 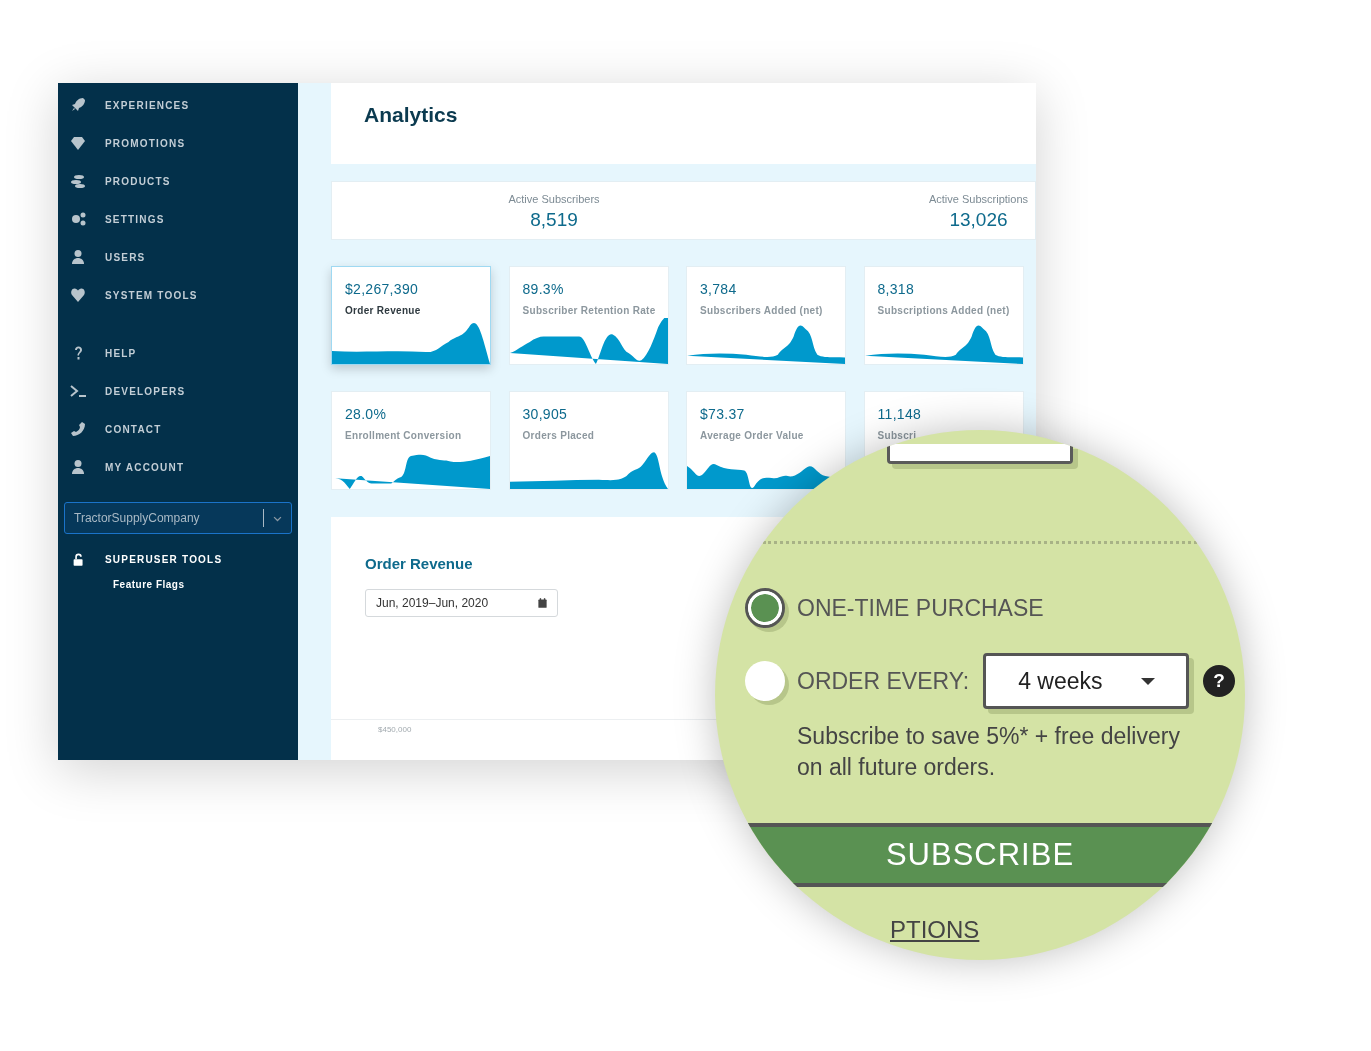 What do you see at coordinates (419, 564) in the screenshot?
I see `panel-title: Order Revenue` at bounding box center [419, 564].